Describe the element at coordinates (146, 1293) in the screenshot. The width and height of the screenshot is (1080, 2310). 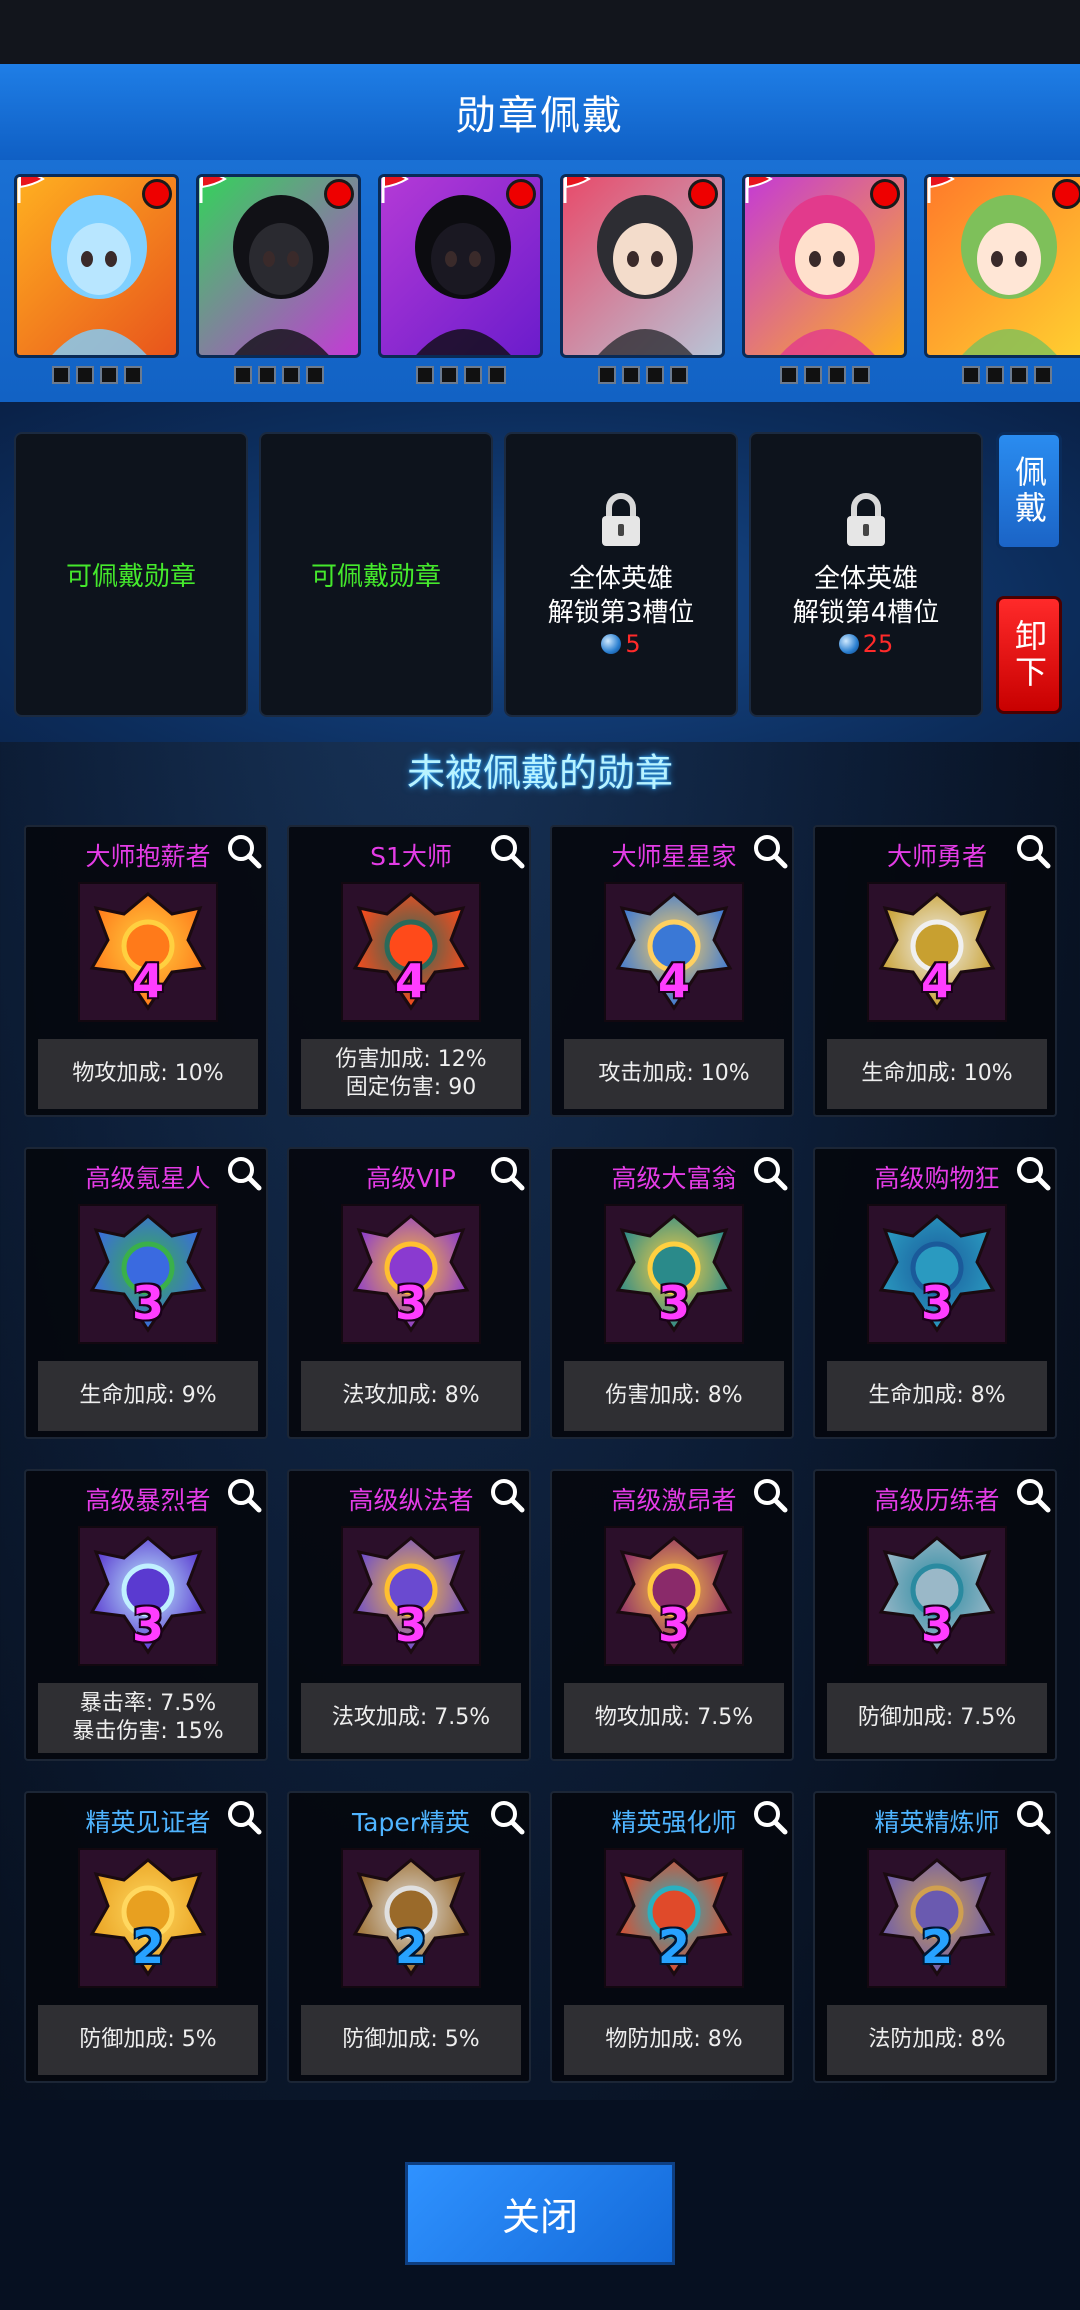
I see `medal-card: 高级氪星人 3 生命加成: 9%` at that location.